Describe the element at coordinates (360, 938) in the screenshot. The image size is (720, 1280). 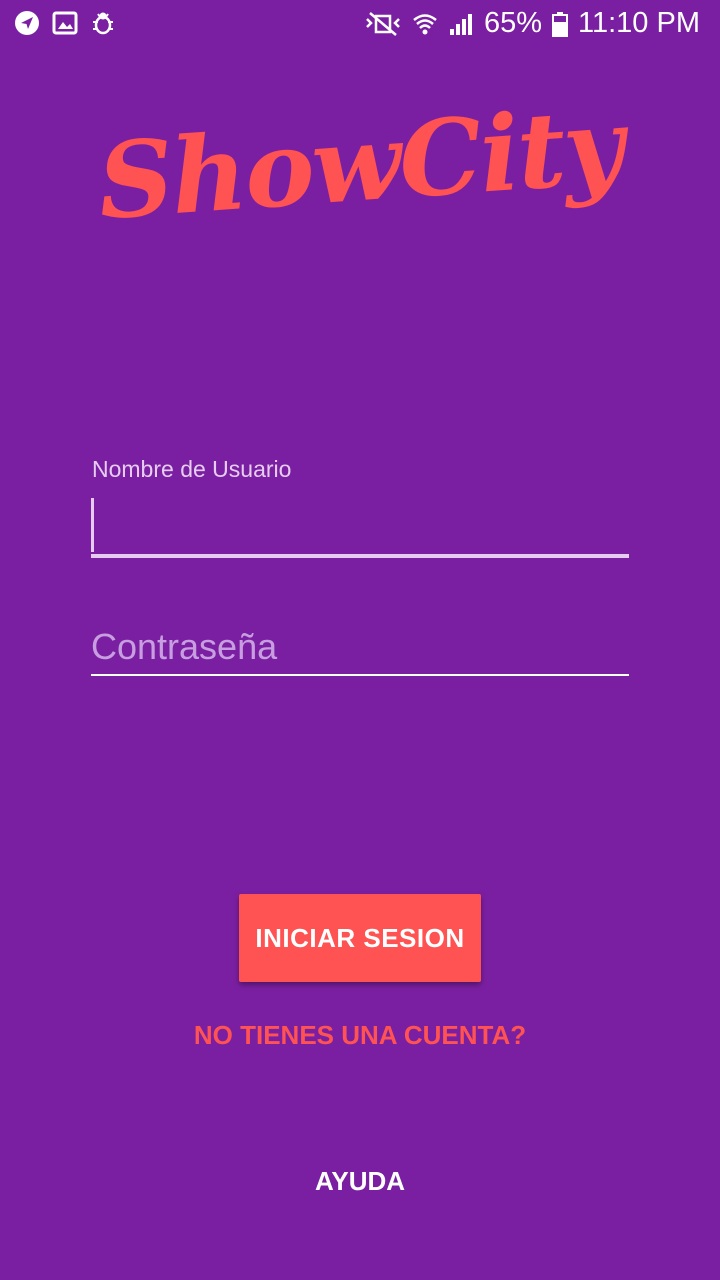
I see `login-button: INICIAR SESION` at that location.